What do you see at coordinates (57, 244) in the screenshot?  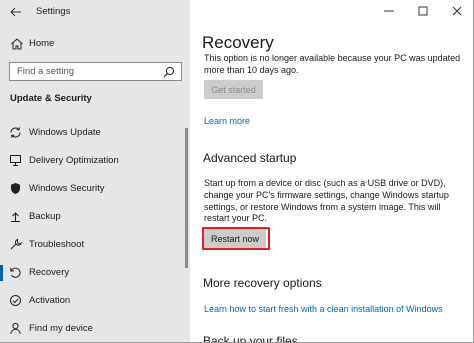 I see `sidebar-item-label: Troubleshoot` at bounding box center [57, 244].